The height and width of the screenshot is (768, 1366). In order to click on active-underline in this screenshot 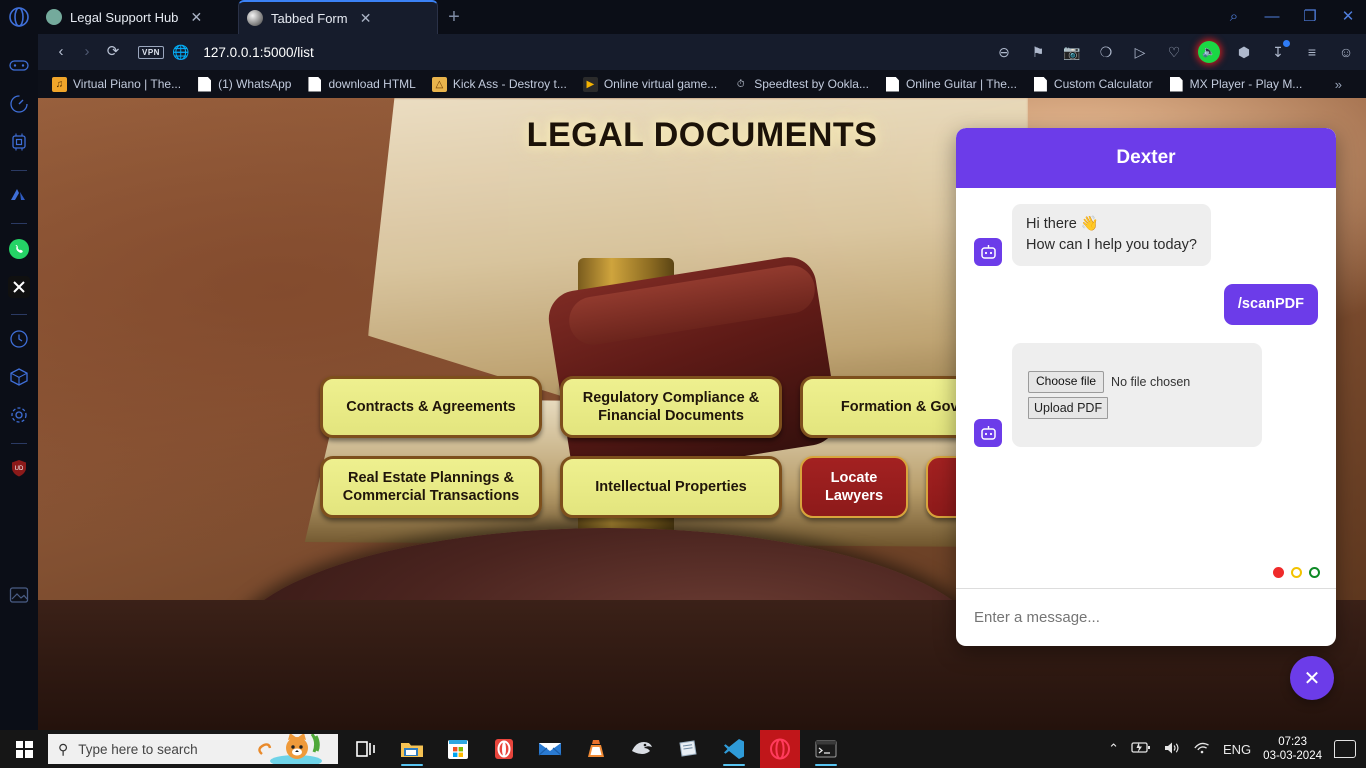, I will do `click(734, 764)`.